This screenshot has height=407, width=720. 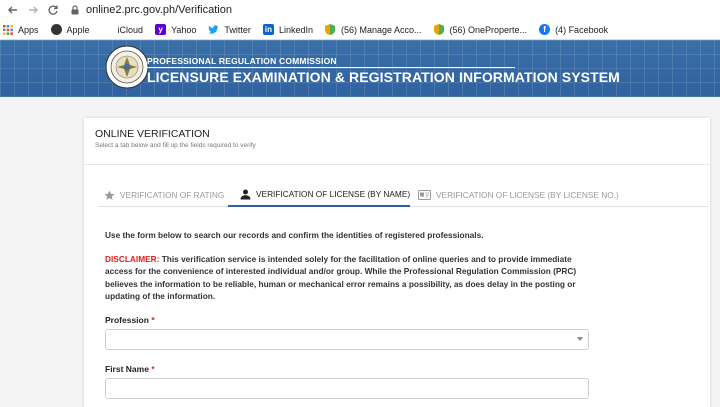 I want to click on forward-arrow-icon, so click(x=33, y=10).